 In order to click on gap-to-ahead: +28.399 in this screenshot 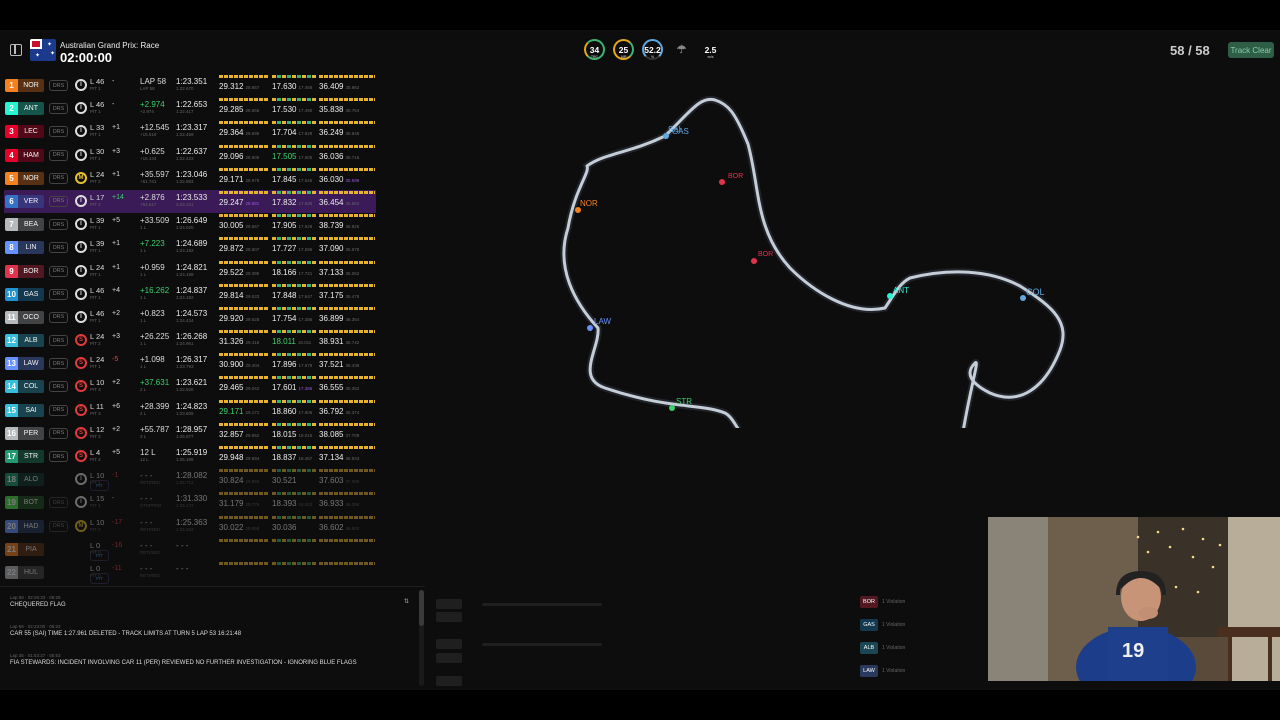, I will do `click(155, 406)`.